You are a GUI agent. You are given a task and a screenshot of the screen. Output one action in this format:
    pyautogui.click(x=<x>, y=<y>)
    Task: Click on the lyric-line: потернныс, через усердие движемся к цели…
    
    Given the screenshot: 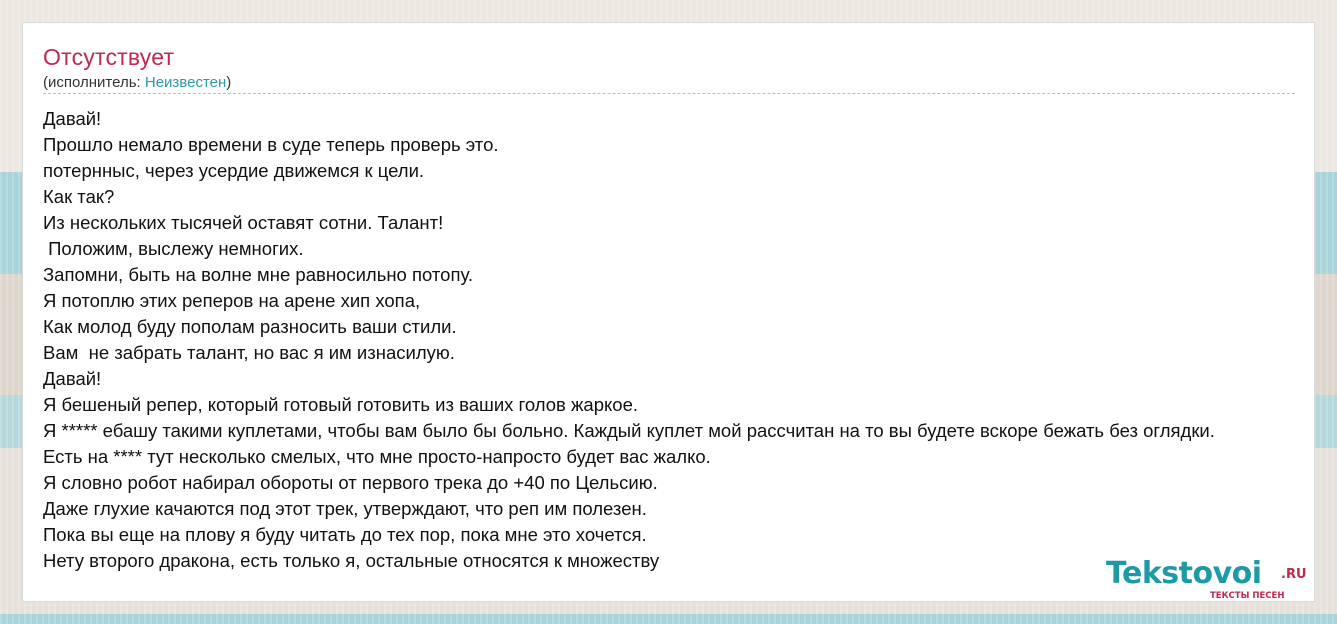 What is the action you would take?
    pyautogui.click(x=234, y=170)
    